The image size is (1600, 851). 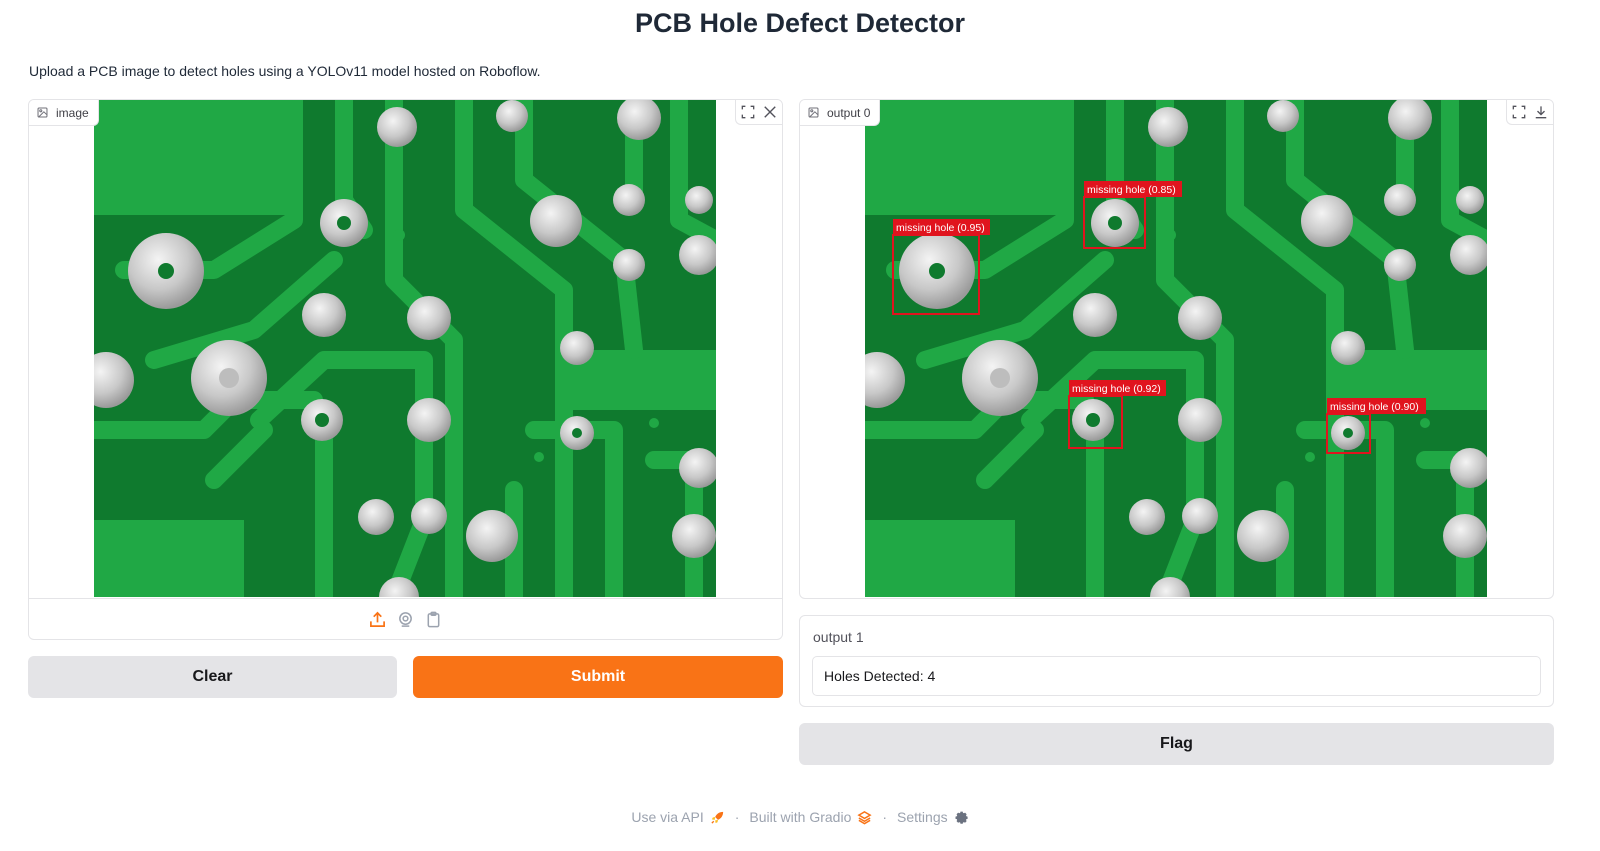 I want to click on output-text-panel: output 1 Holes Detected: 4, so click(x=1176, y=661).